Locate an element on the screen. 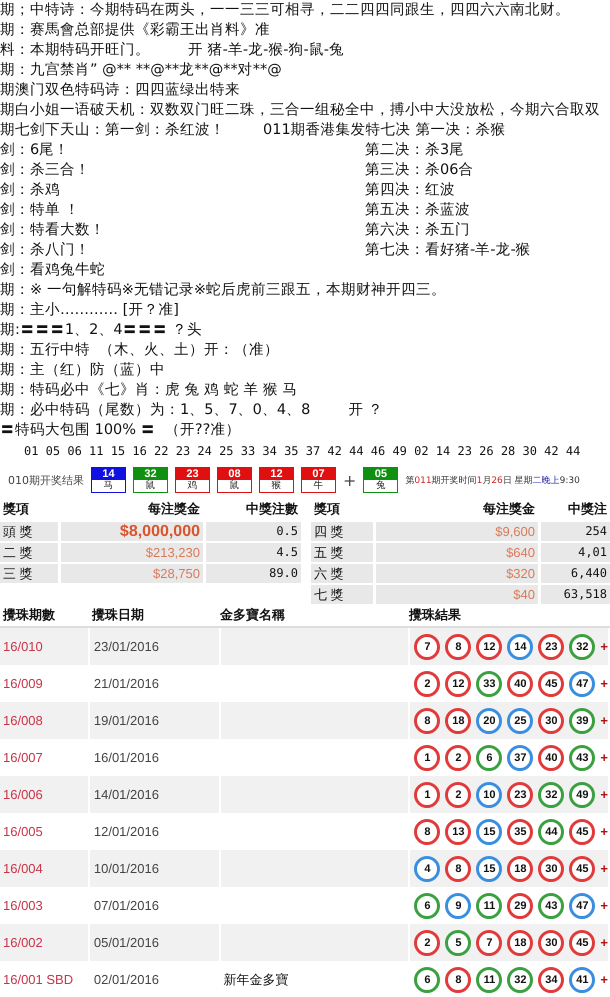 This screenshot has height=997, width=610. column-header: 中獎注 is located at coordinates (587, 509).